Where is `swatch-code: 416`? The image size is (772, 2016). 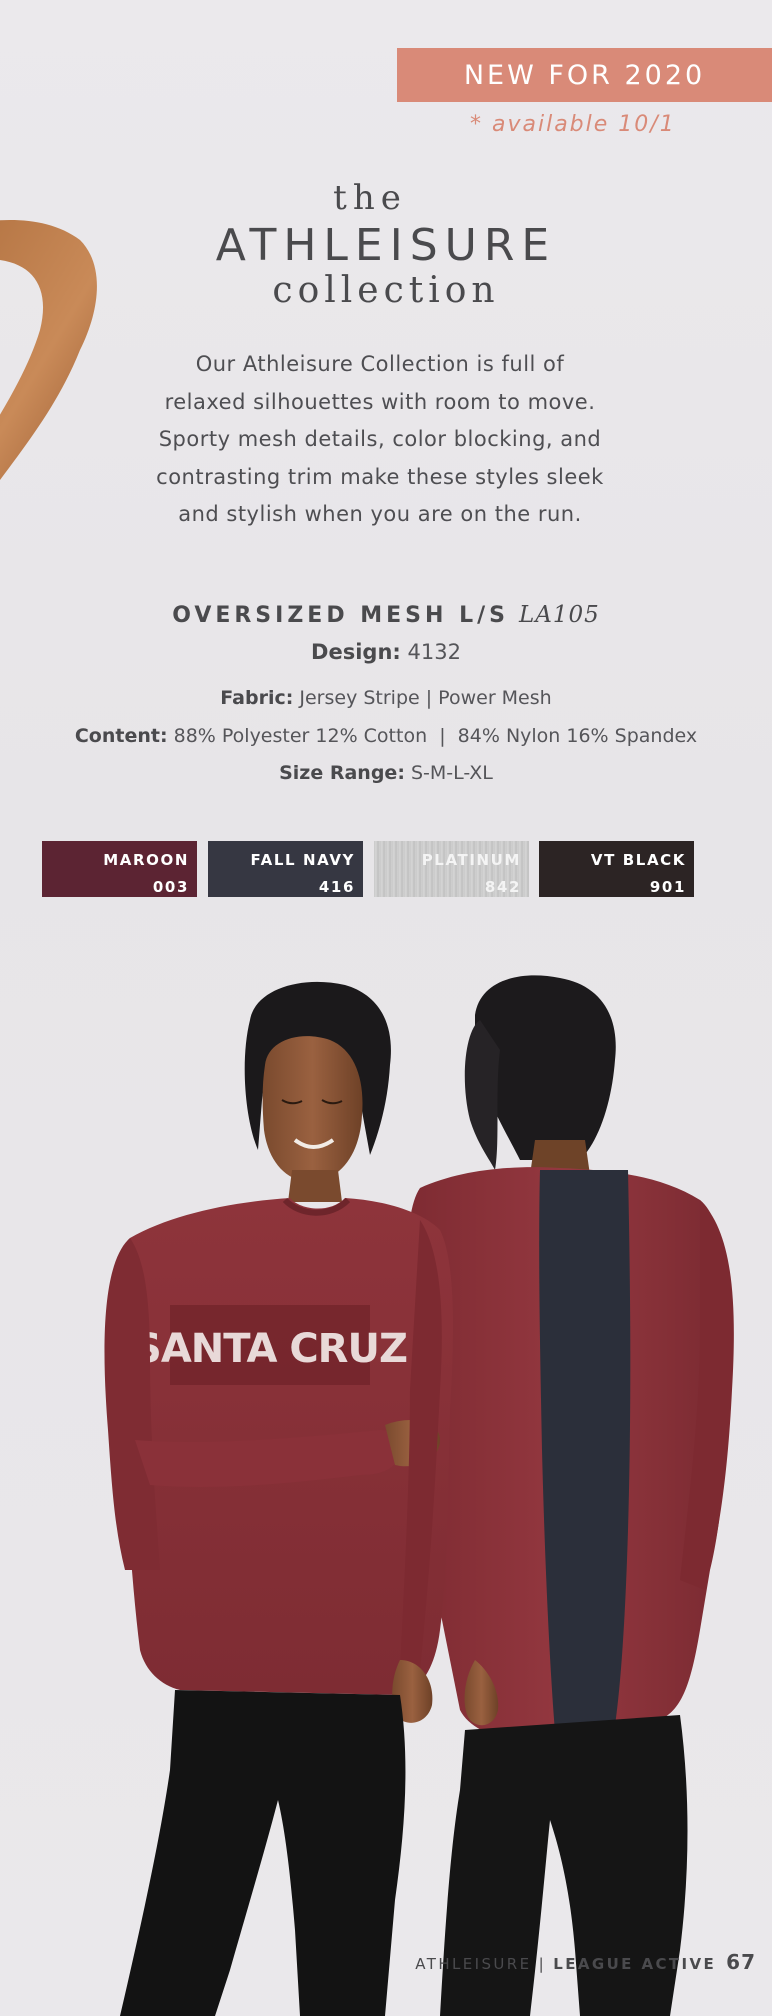
swatch-code: 416 is located at coordinates (336, 887).